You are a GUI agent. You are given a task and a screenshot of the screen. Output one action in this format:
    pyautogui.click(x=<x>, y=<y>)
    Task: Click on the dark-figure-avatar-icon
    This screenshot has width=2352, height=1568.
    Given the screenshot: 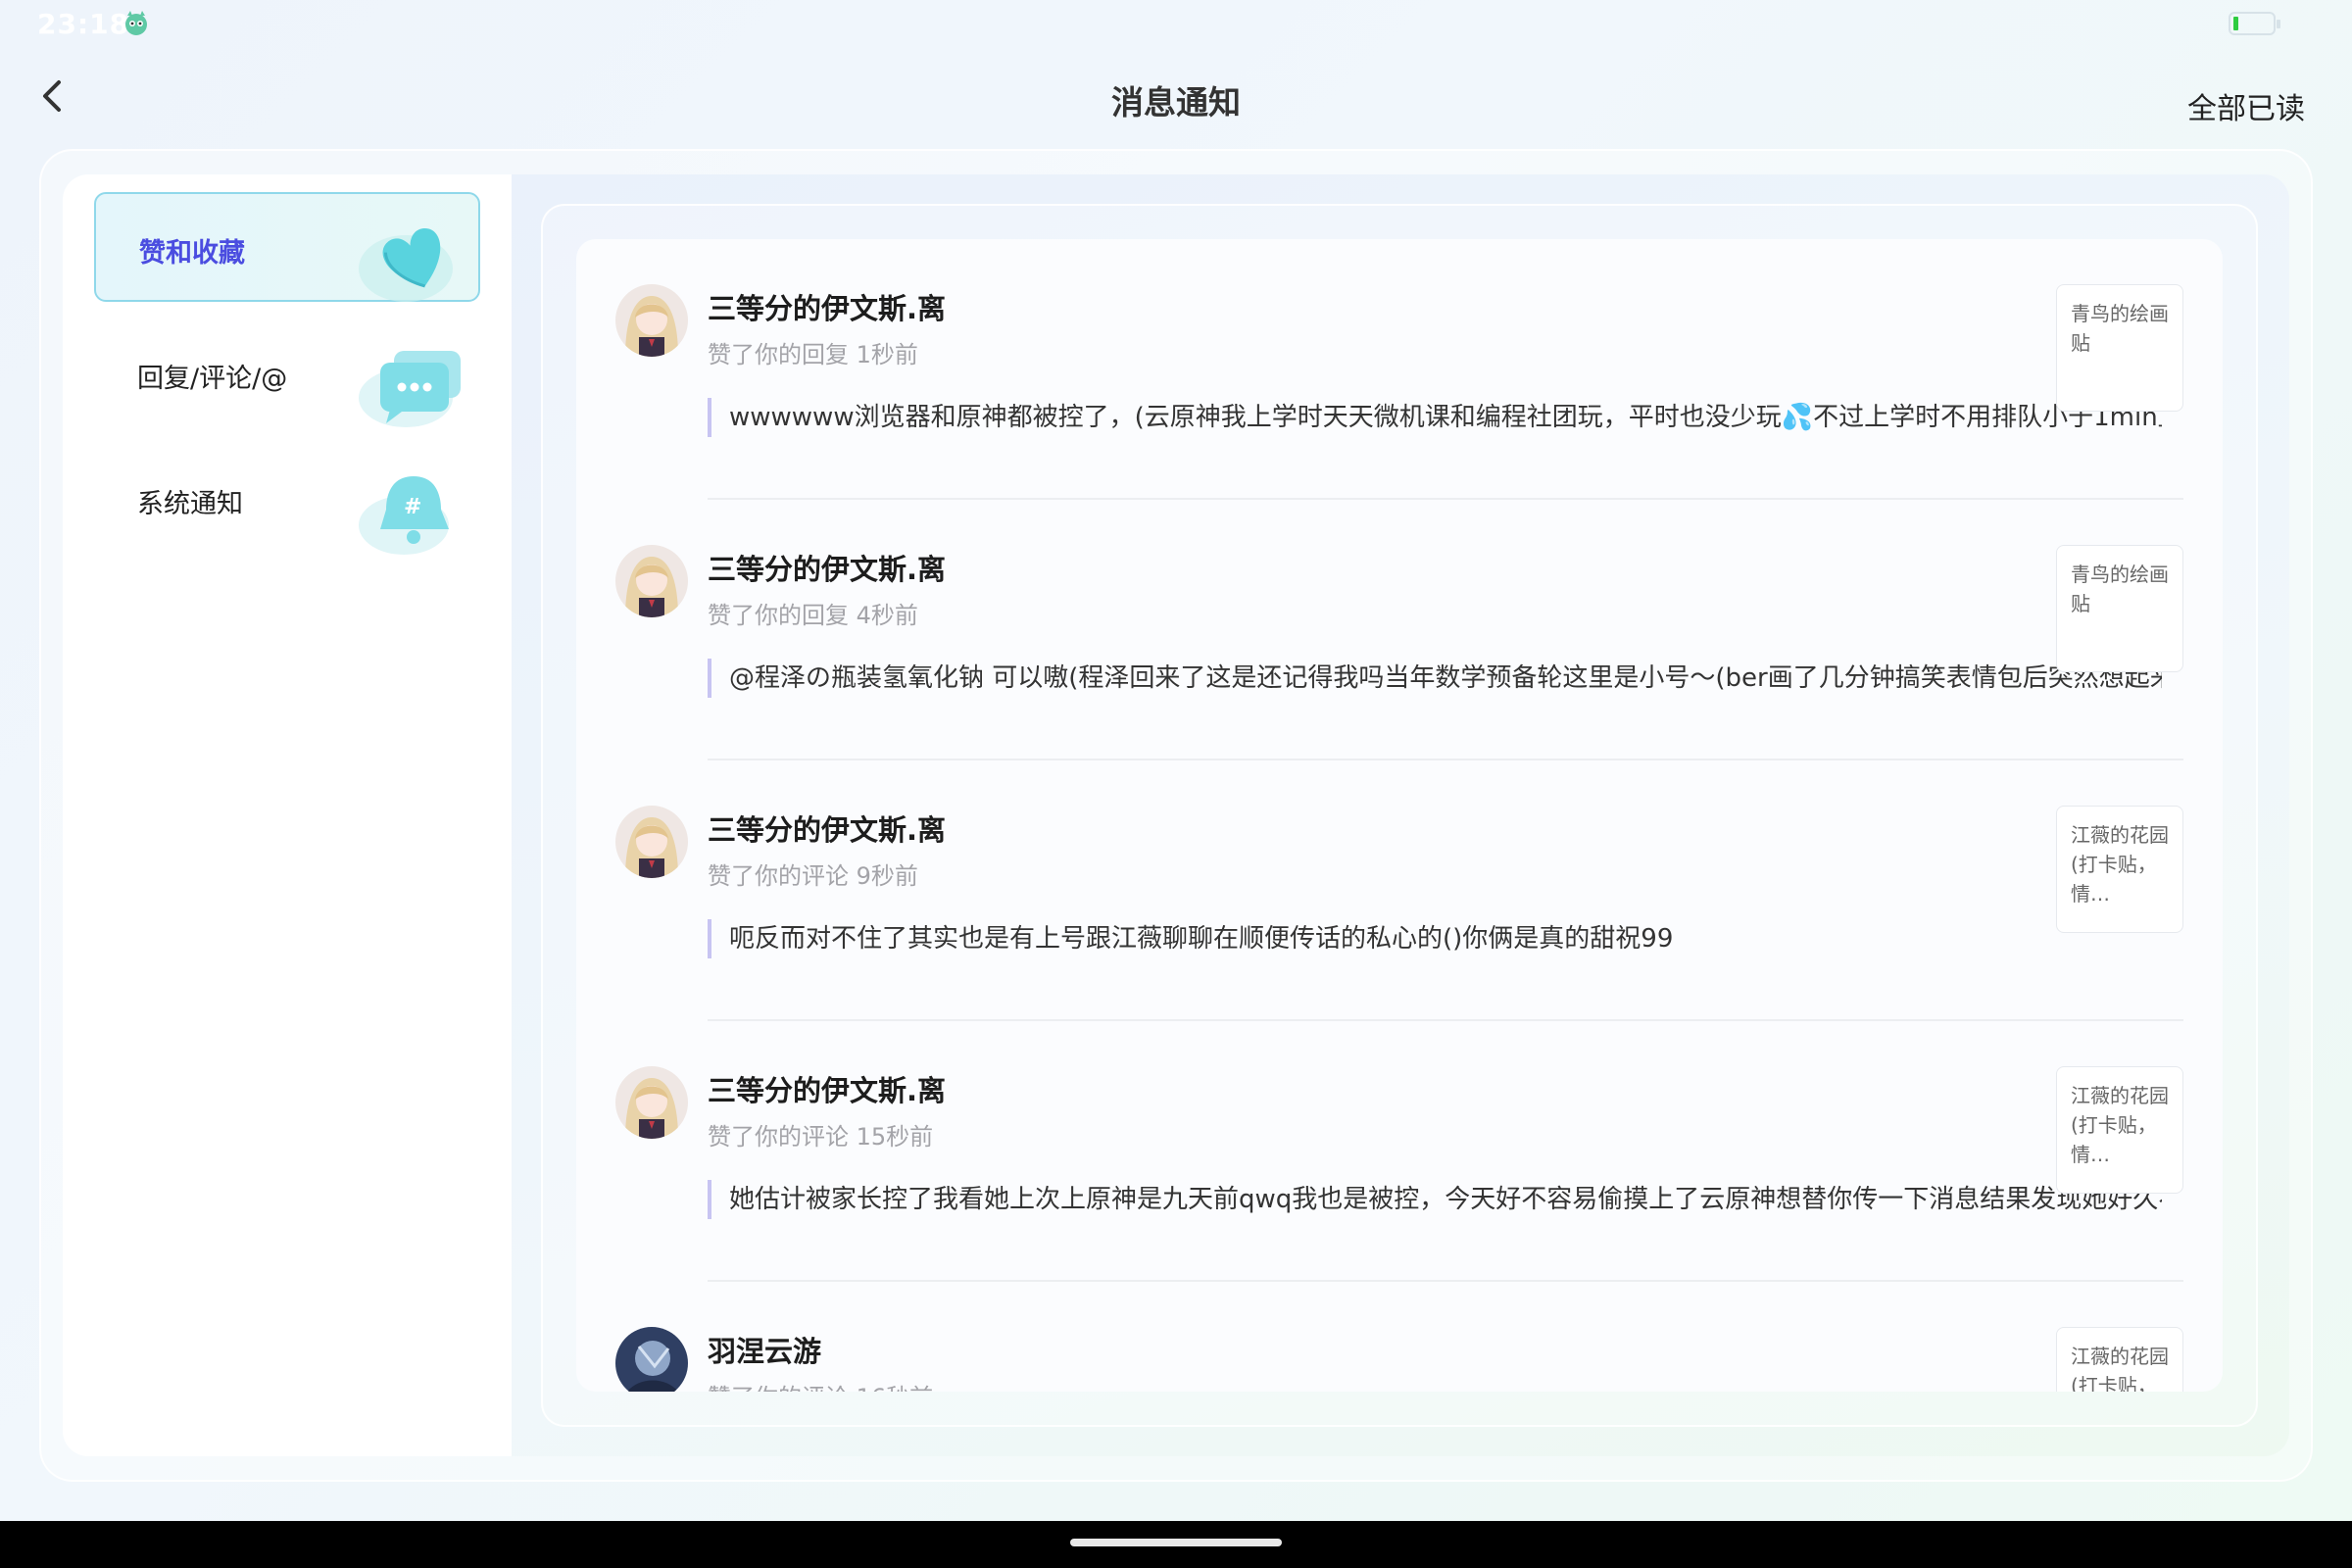 What is the action you would take?
    pyautogui.click(x=651, y=1359)
    